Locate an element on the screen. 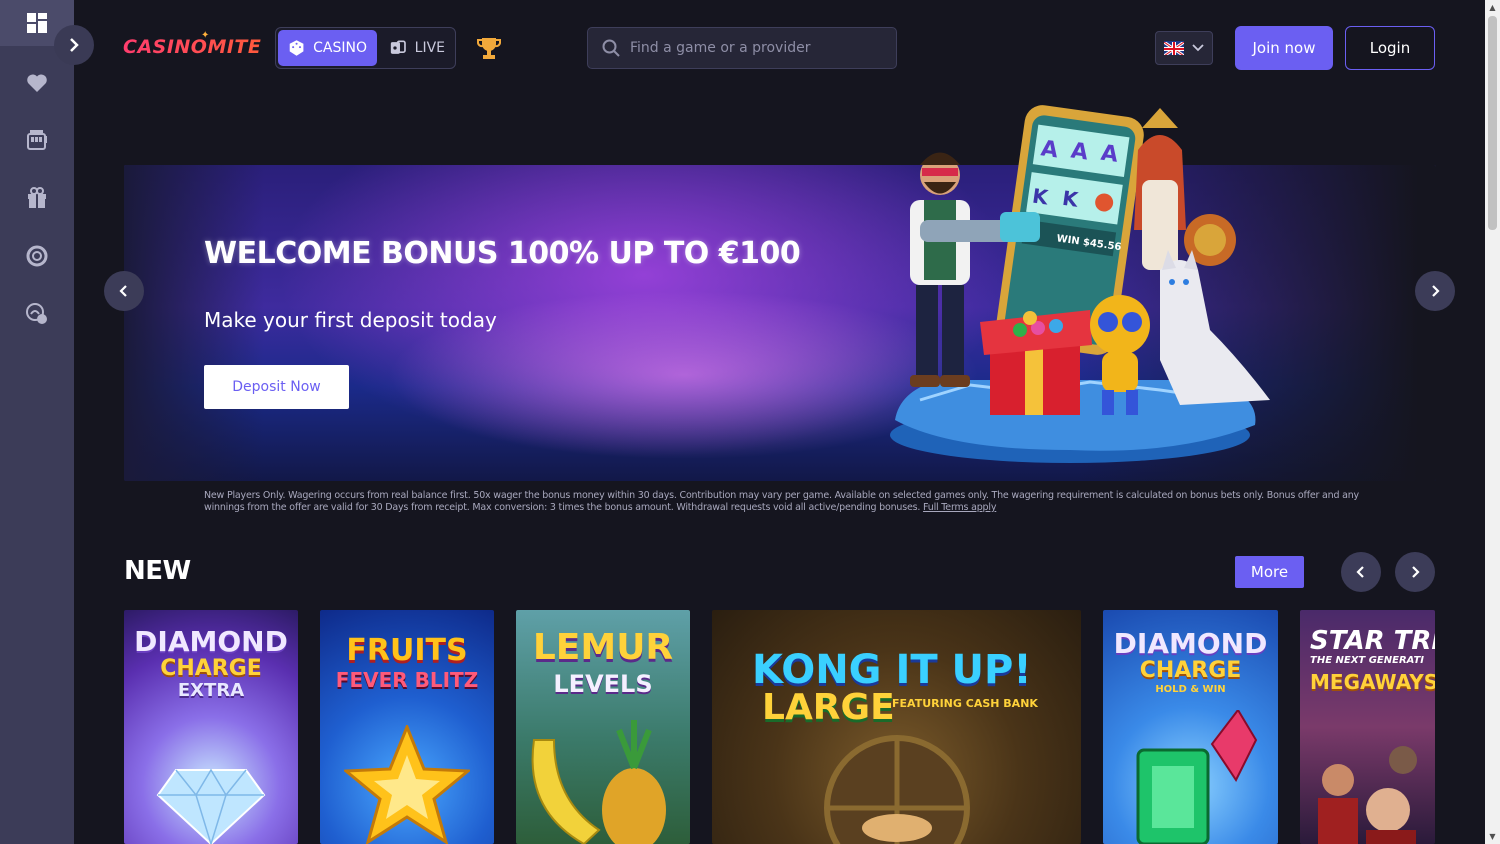 The image size is (1500, 844). game-title-line: LEVELS is located at coordinates (603, 684).